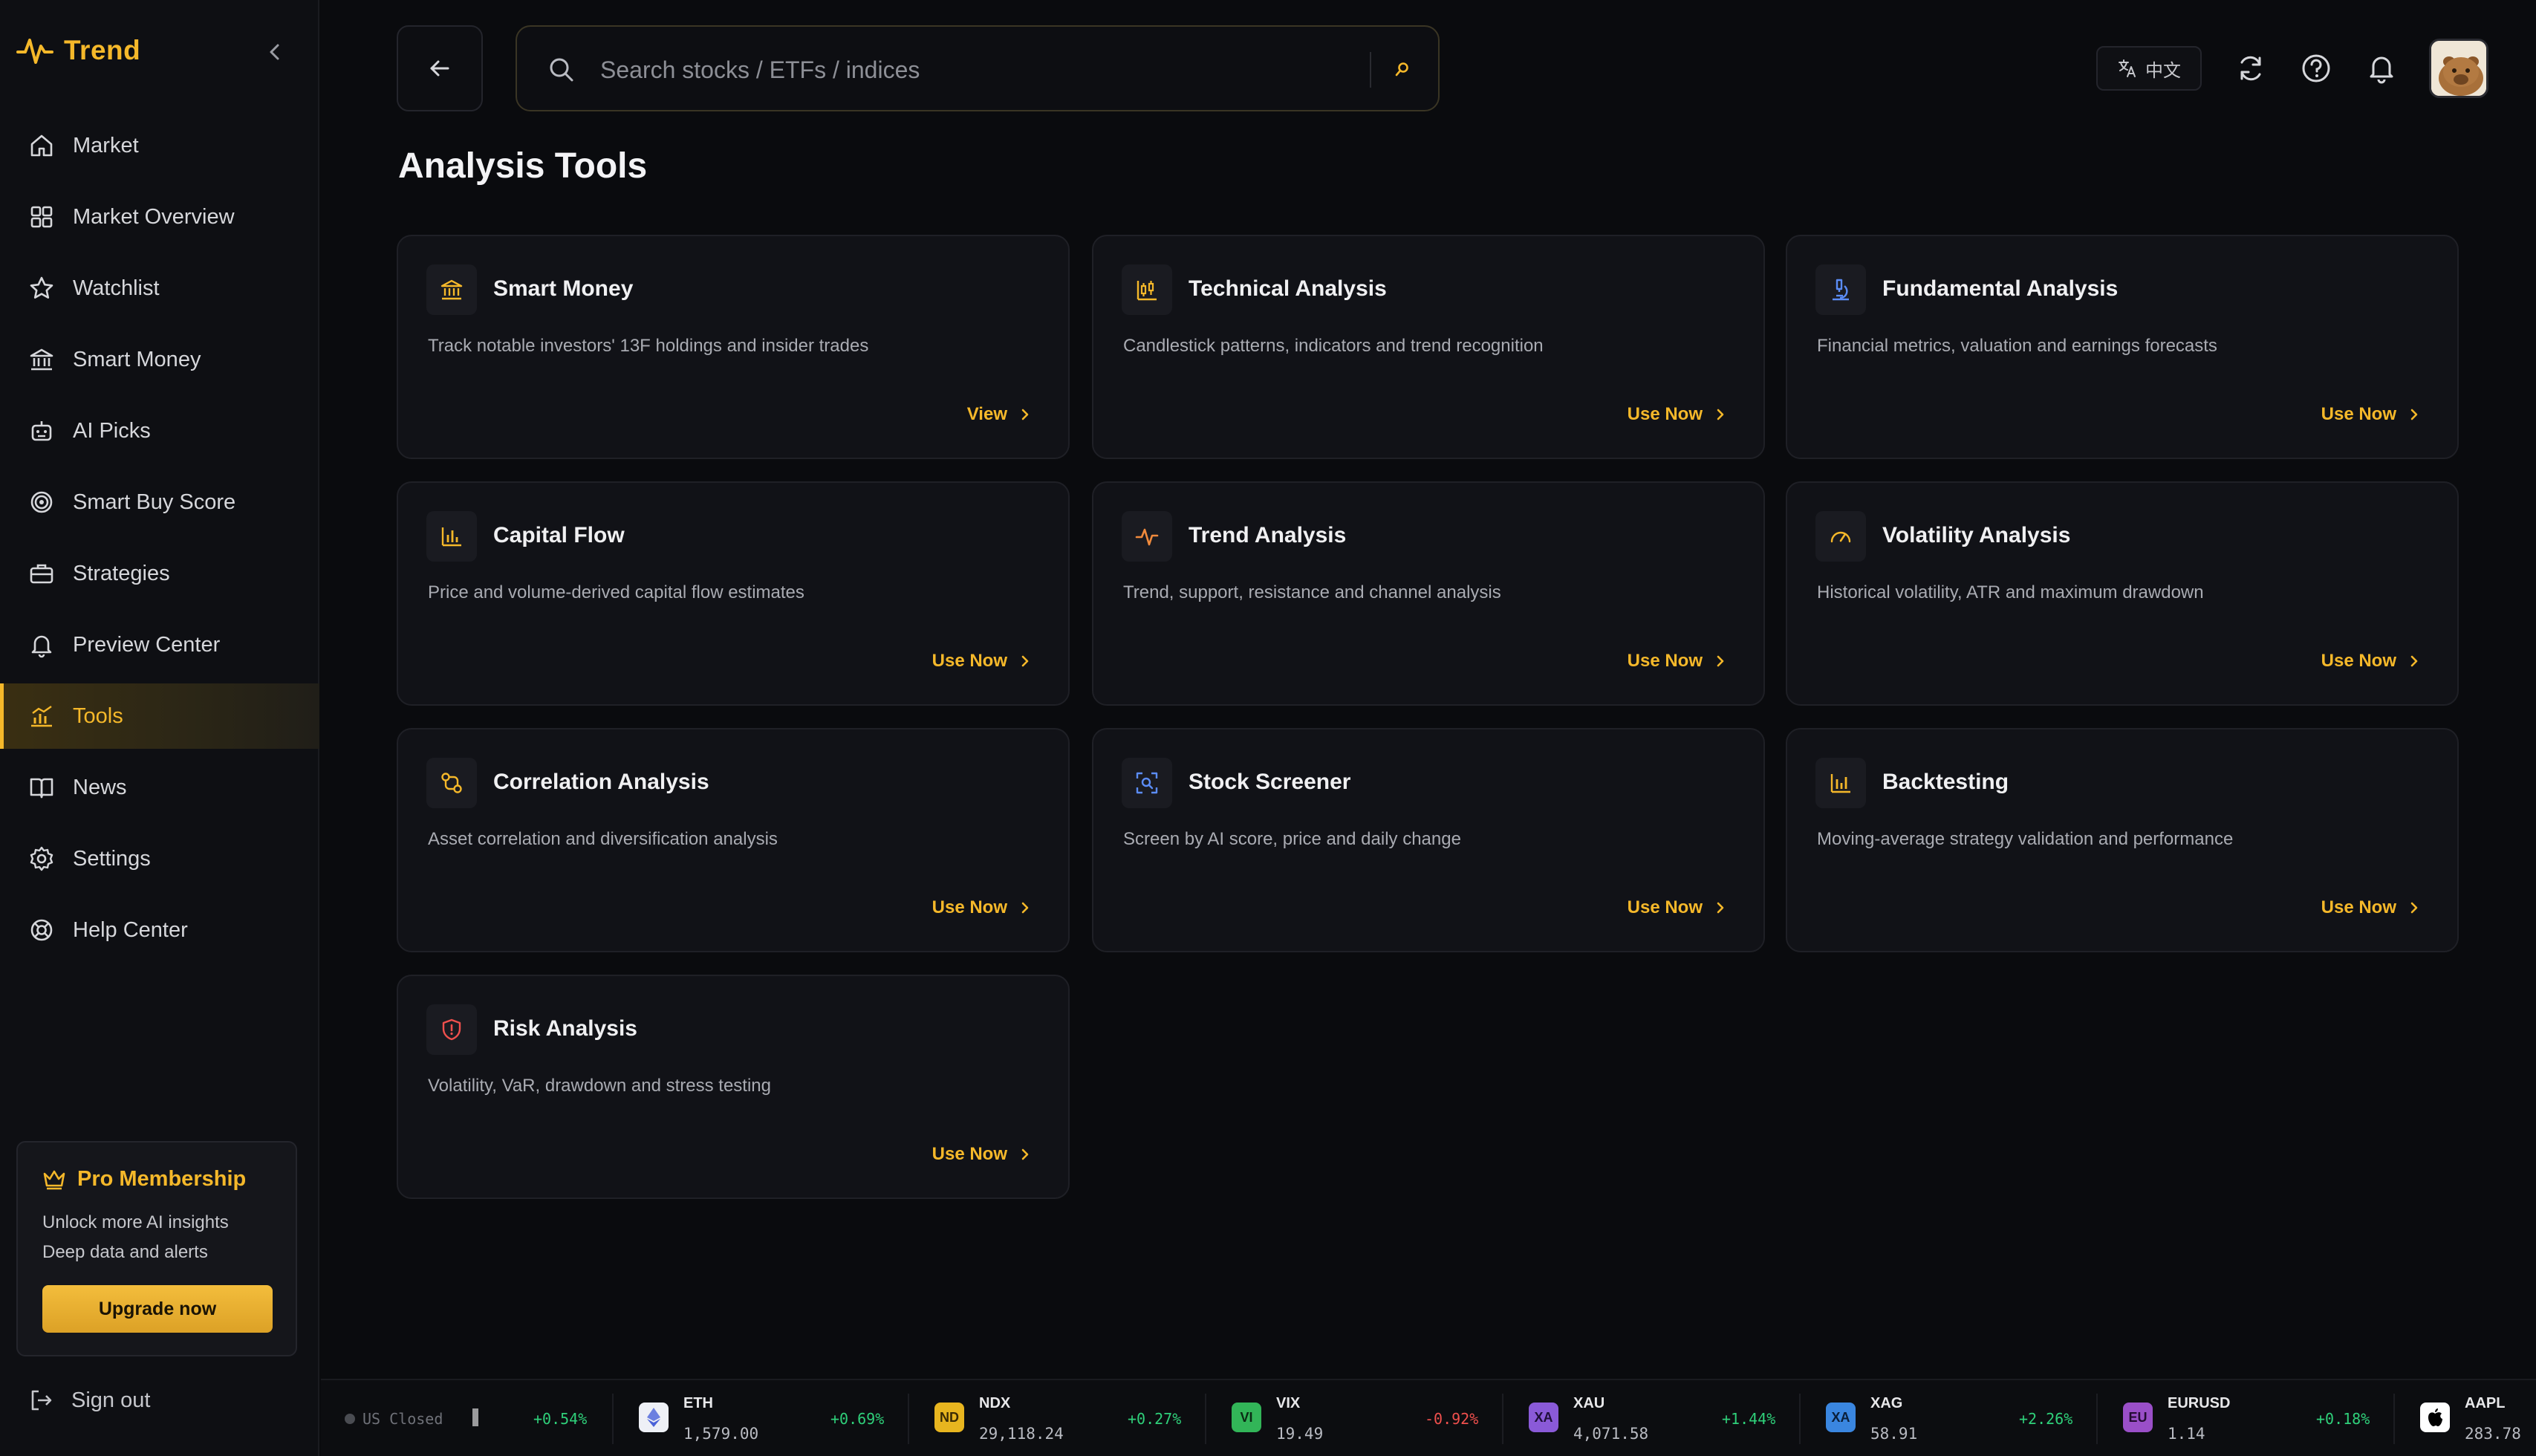  I want to click on sign-out-button: Sign out, so click(89, 1401).